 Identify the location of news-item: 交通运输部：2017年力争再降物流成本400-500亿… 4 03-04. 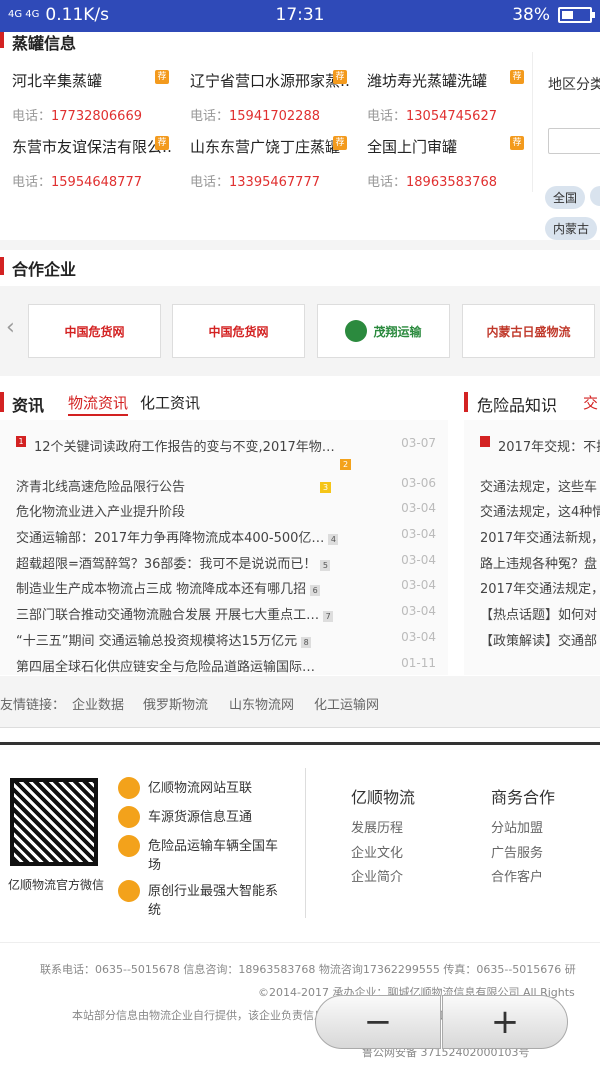
(226, 536).